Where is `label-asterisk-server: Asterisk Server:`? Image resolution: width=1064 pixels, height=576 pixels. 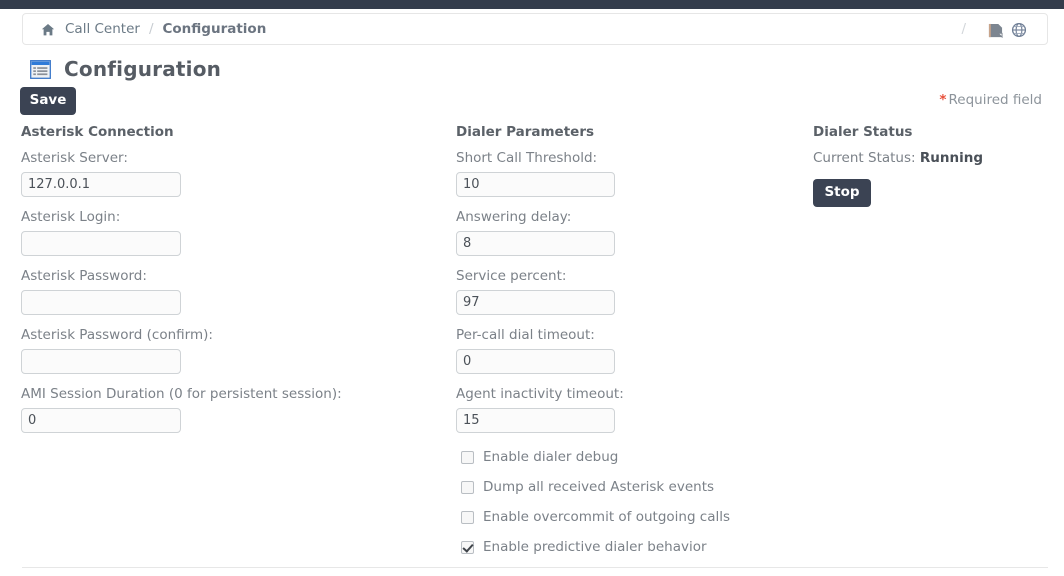
label-asterisk-server: Asterisk Server: is located at coordinates (74, 158).